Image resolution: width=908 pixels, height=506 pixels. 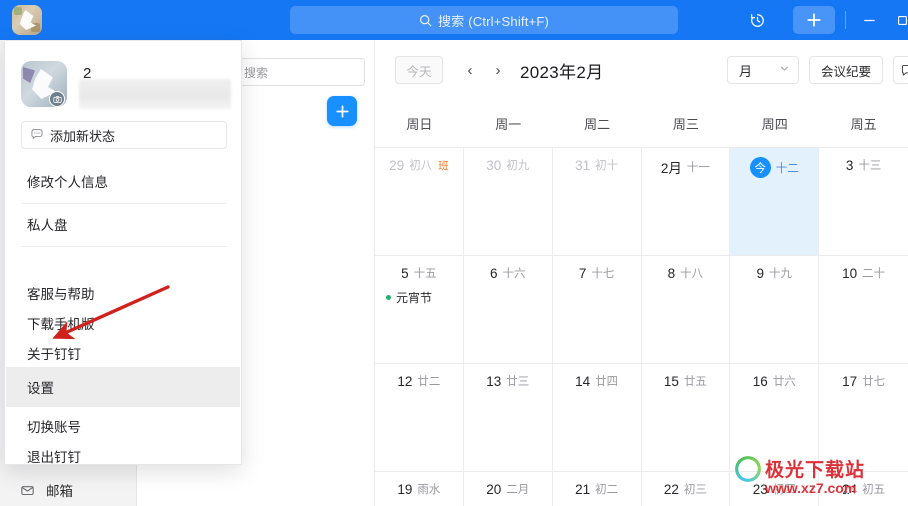 I want to click on calendar-day-header: 19 雨水, so click(x=419, y=489).